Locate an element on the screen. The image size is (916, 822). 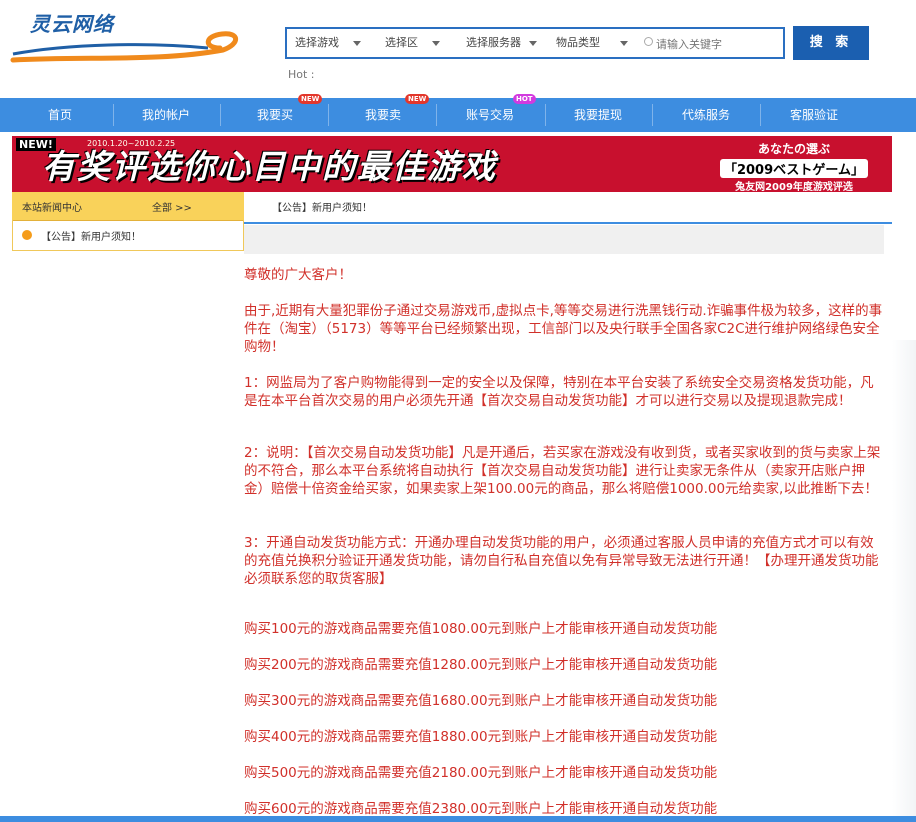
nav-item-home: 首页 is located at coordinates (60, 115).